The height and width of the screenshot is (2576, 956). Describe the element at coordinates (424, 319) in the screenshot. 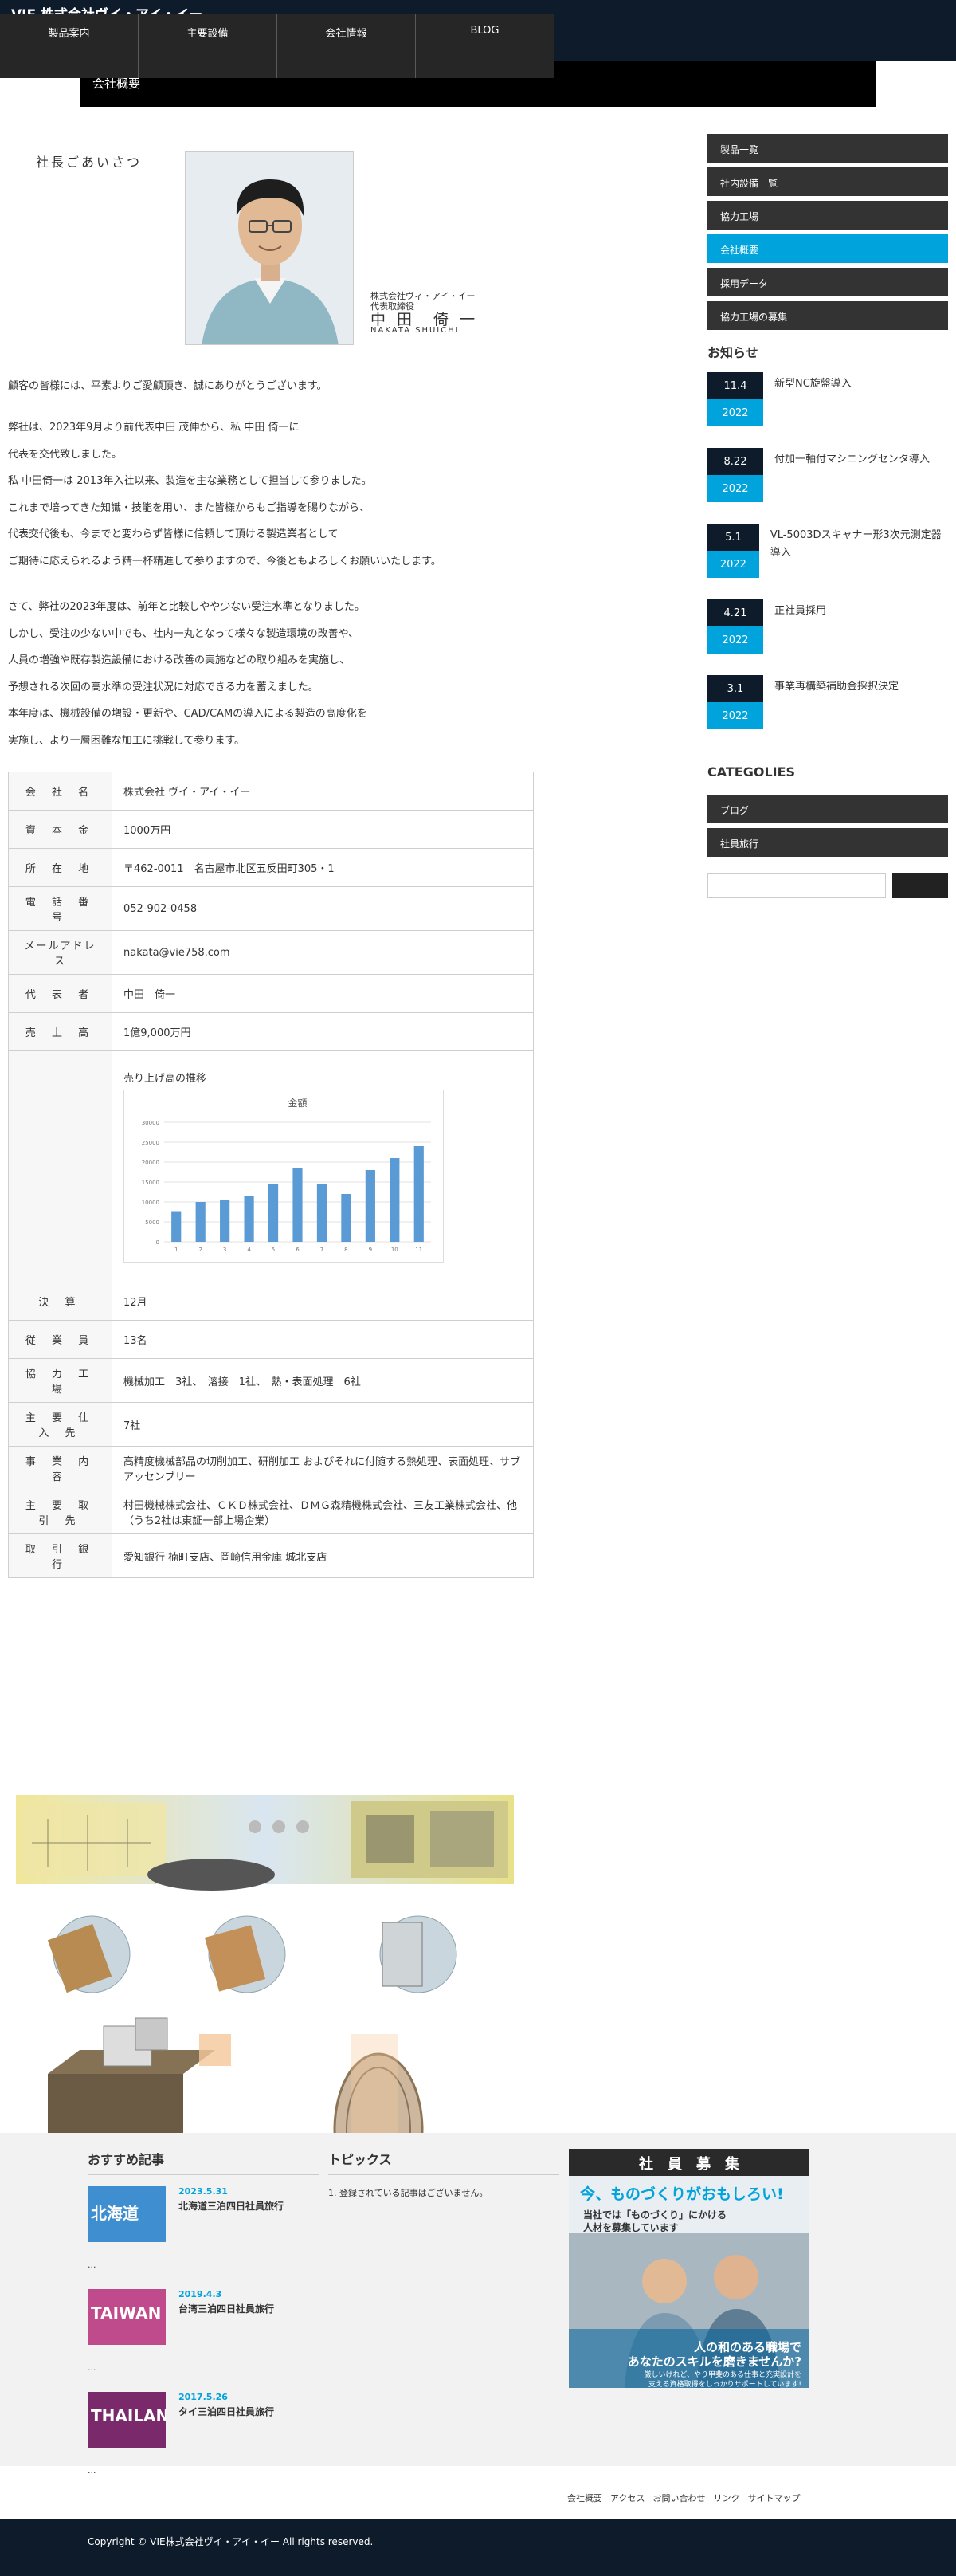

I see `sig-name: 中 田 倚 一` at that location.